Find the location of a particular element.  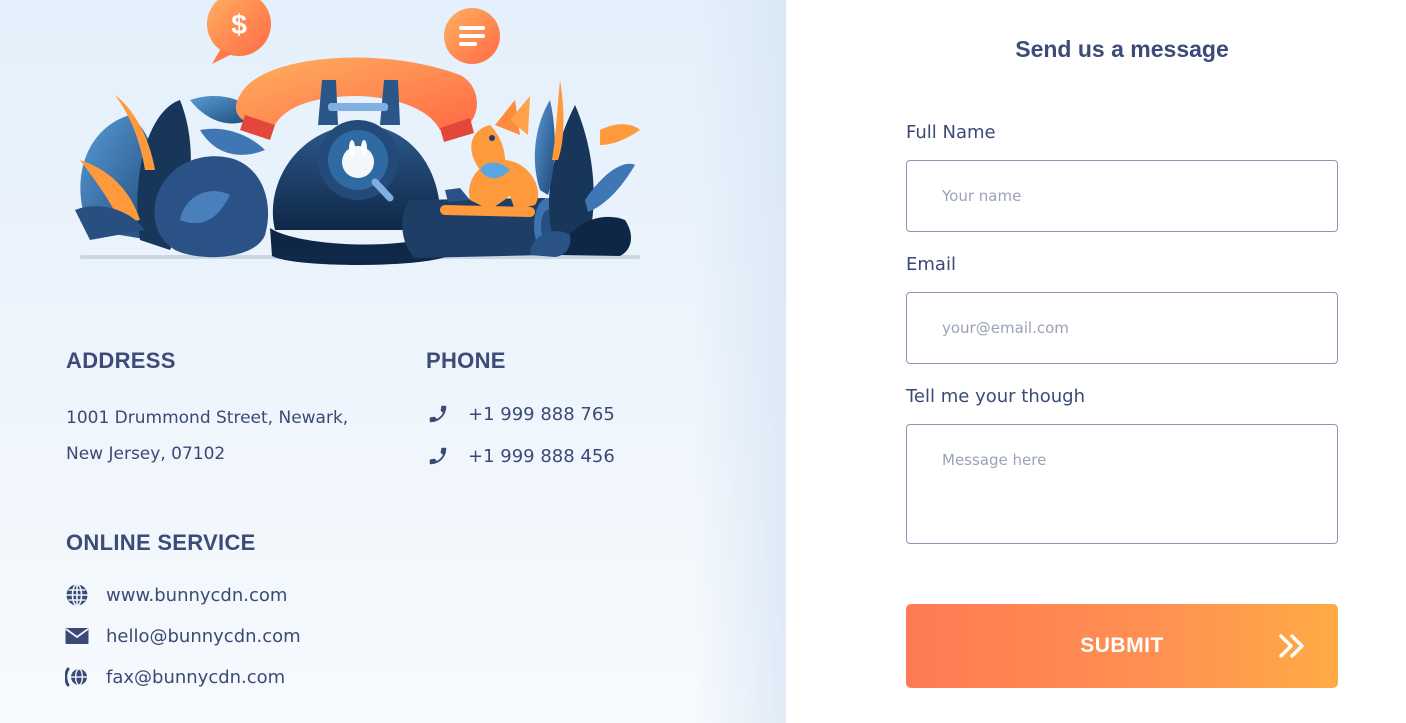

email-label: Email is located at coordinates (931, 264).